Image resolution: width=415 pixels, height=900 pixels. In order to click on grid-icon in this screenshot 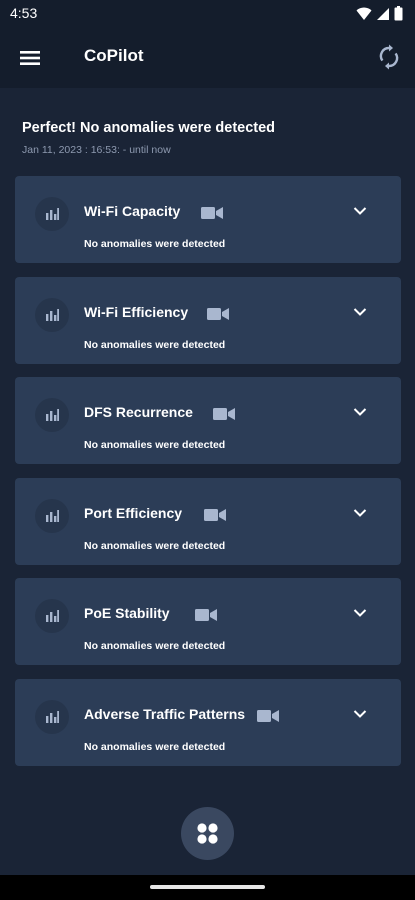, I will do `click(207, 833)`.